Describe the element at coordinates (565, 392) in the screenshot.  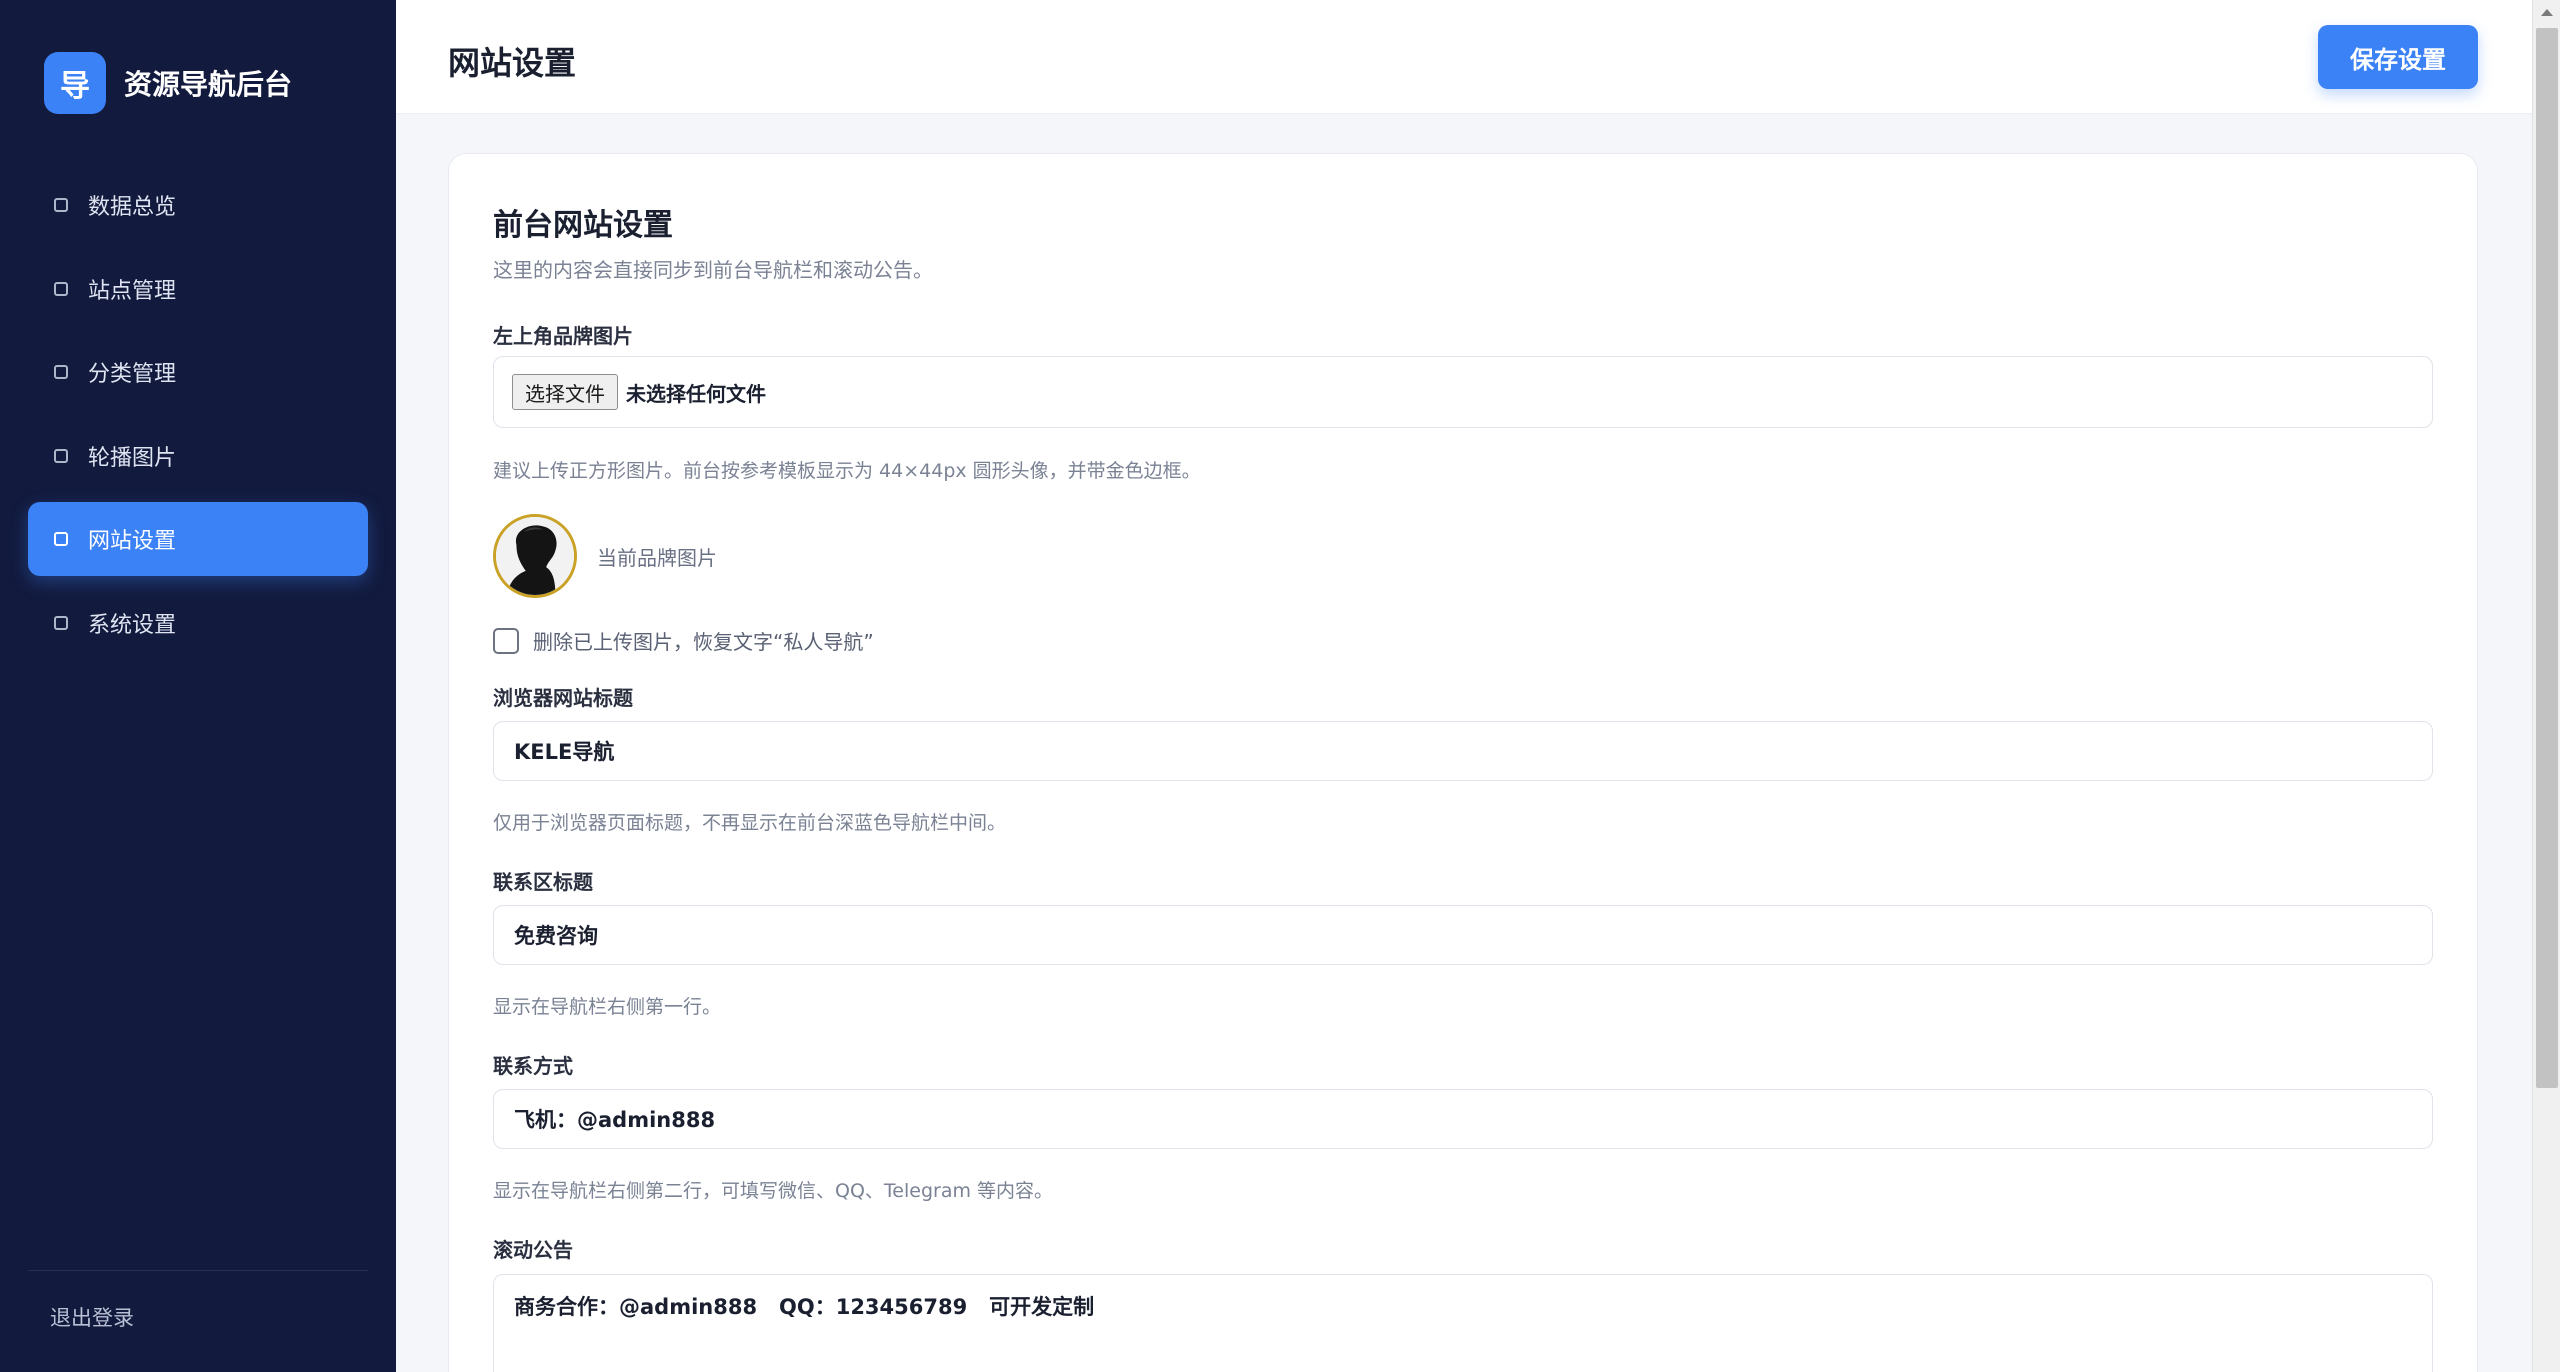
I see `choose-file-button: 选择文件` at that location.